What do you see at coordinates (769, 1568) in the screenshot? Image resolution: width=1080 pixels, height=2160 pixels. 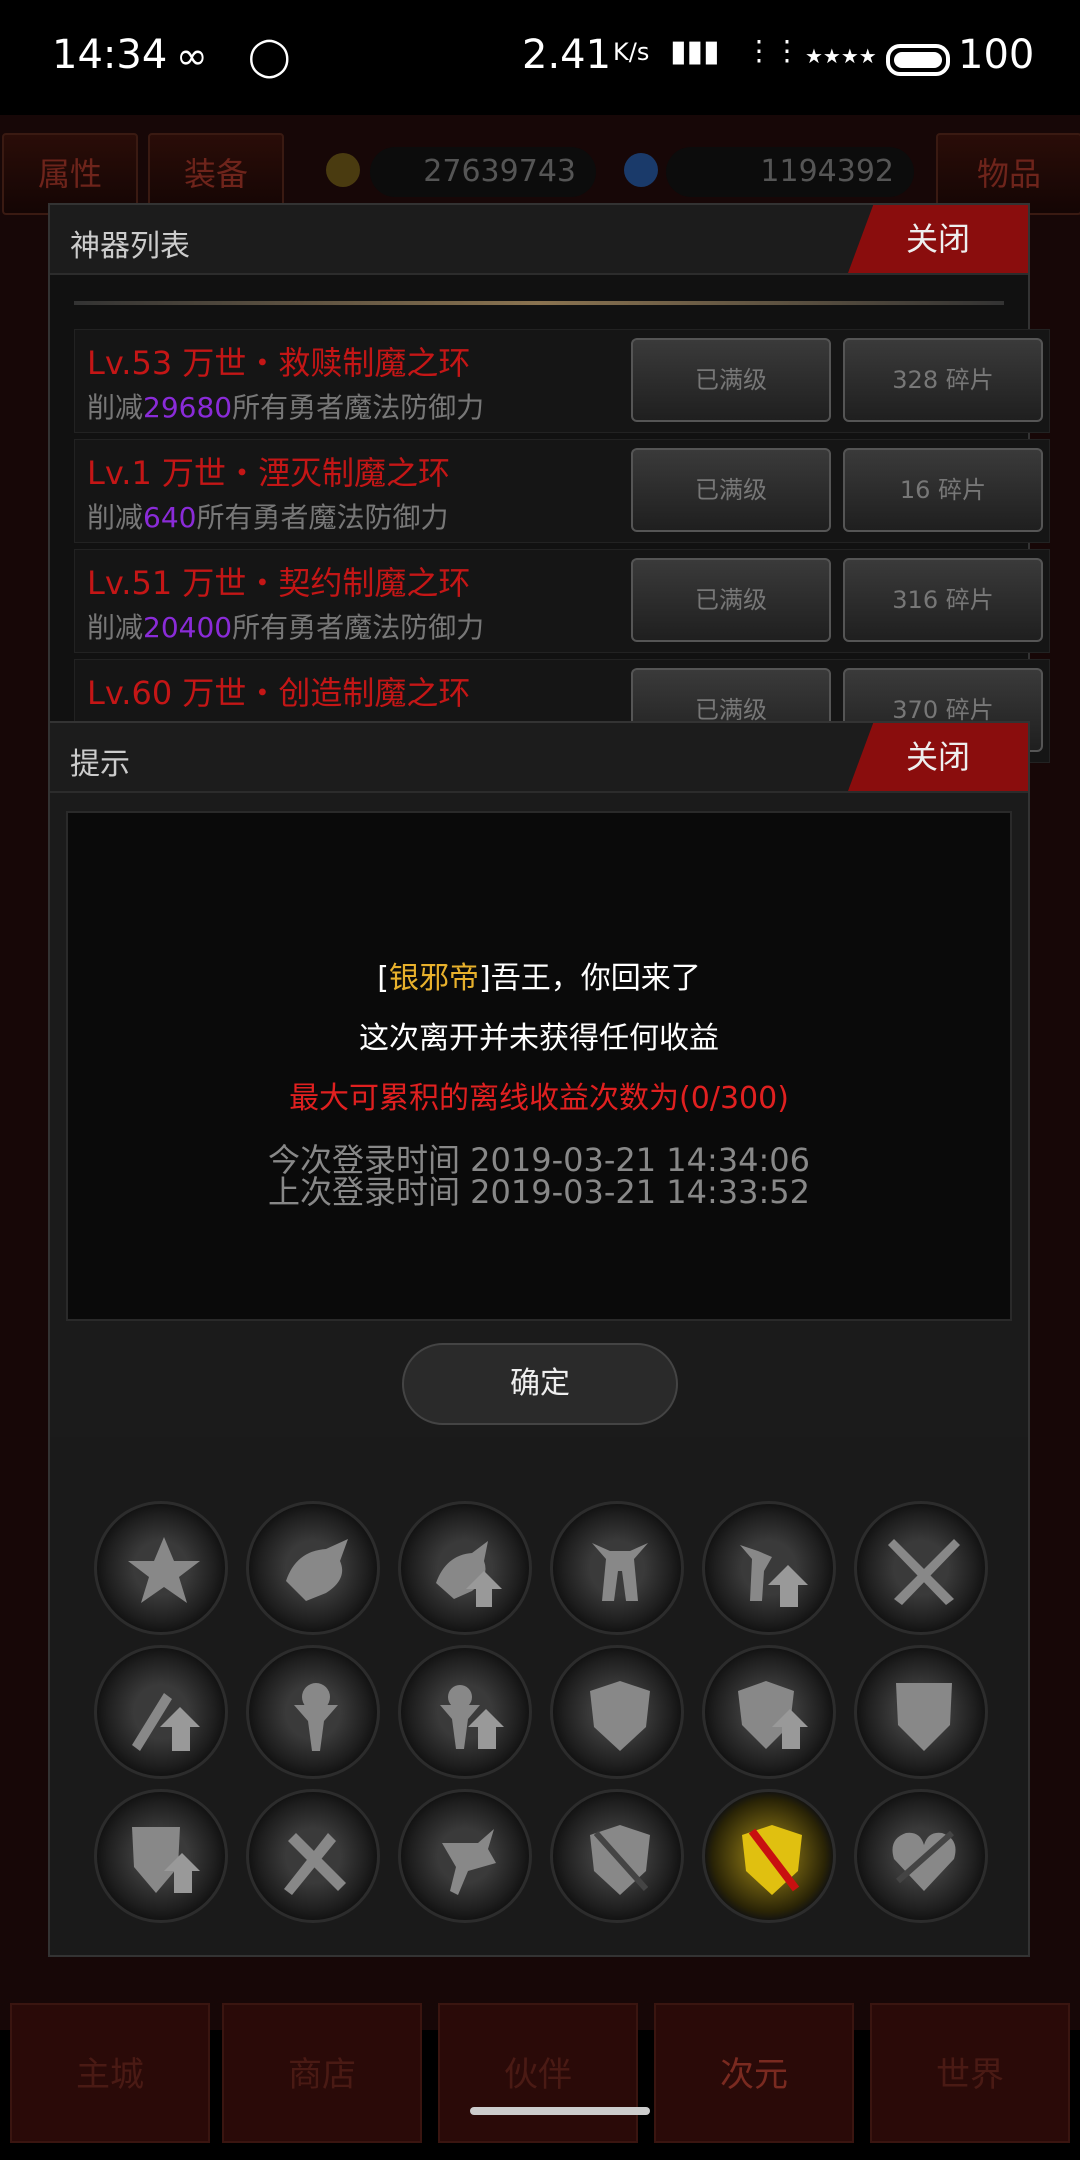 I see `horse-up-icon` at bounding box center [769, 1568].